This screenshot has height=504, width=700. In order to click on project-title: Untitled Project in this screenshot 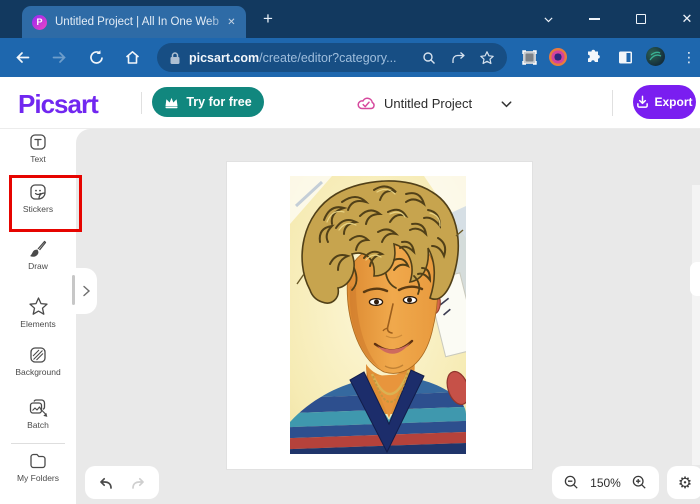, I will do `click(428, 103)`.